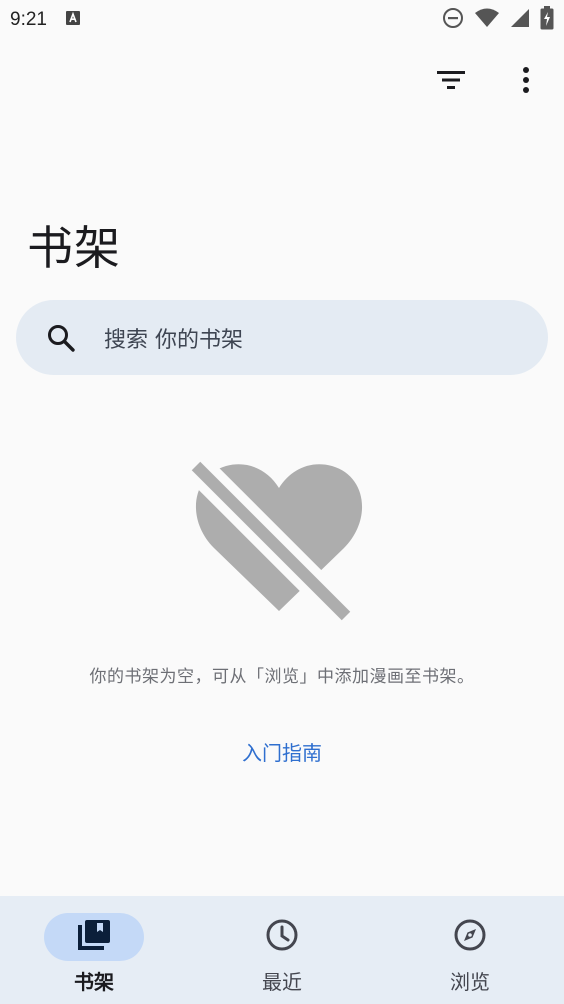 This screenshot has width=564, height=1004. I want to click on history-clock-icon, so click(282, 937).